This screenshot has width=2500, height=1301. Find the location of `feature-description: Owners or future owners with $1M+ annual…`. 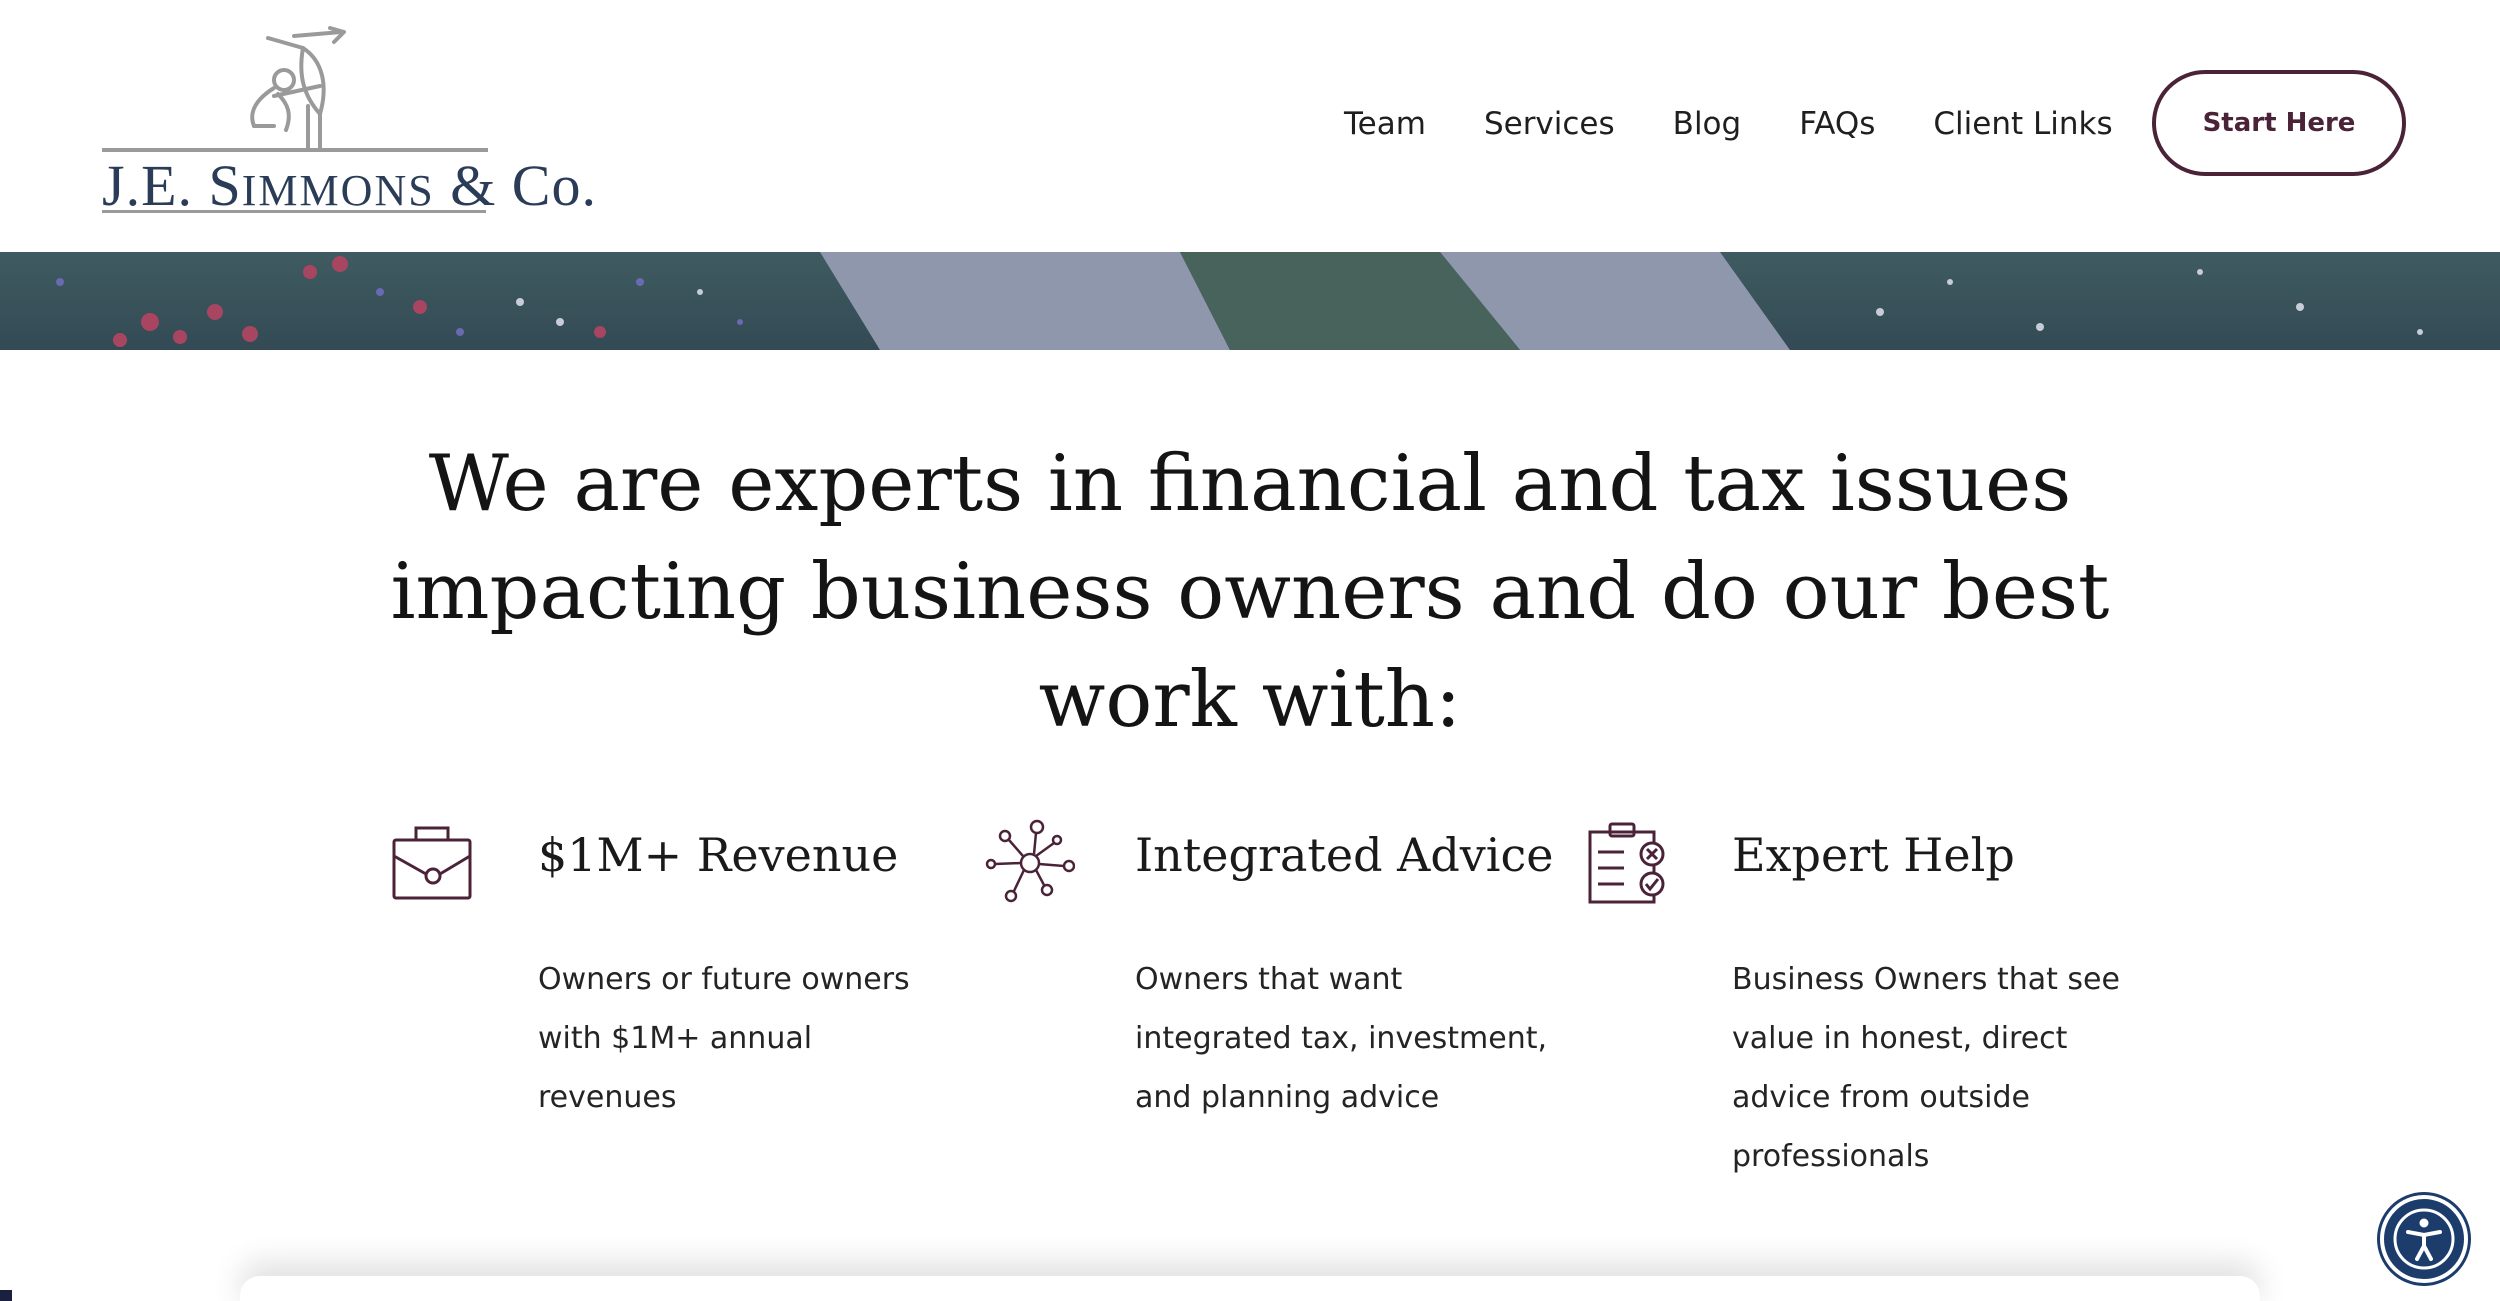

feature-description: Owners or future owners with $1M+ annual… is located at coordinates (724, 1038).